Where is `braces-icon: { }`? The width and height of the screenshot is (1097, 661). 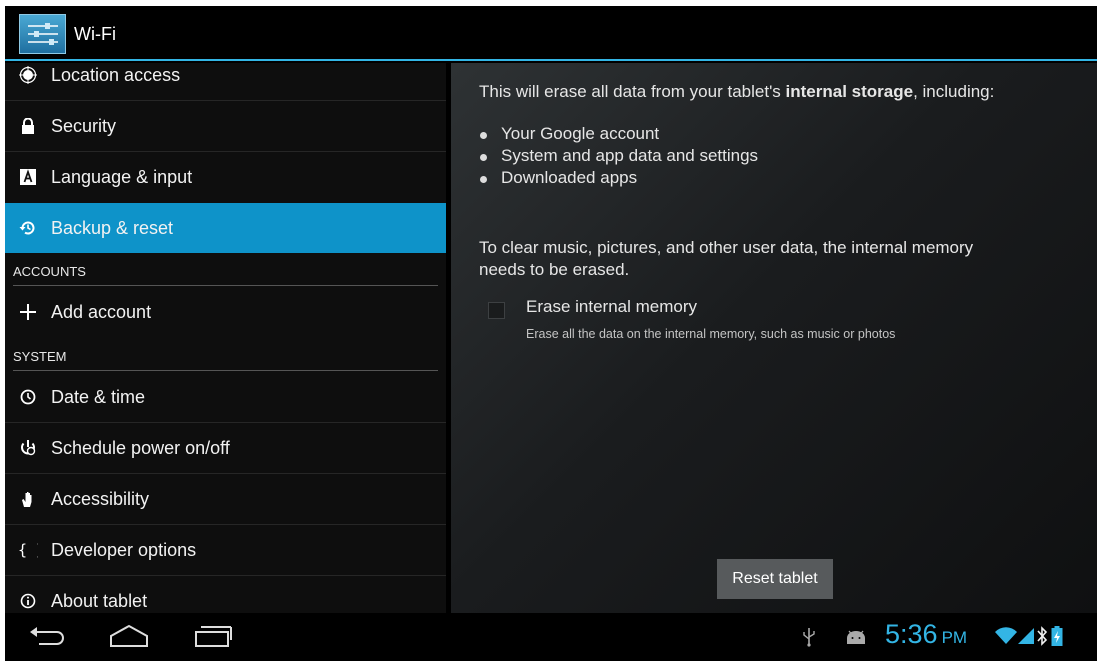
braces-icon: { } is located at coordinates (28, 550).